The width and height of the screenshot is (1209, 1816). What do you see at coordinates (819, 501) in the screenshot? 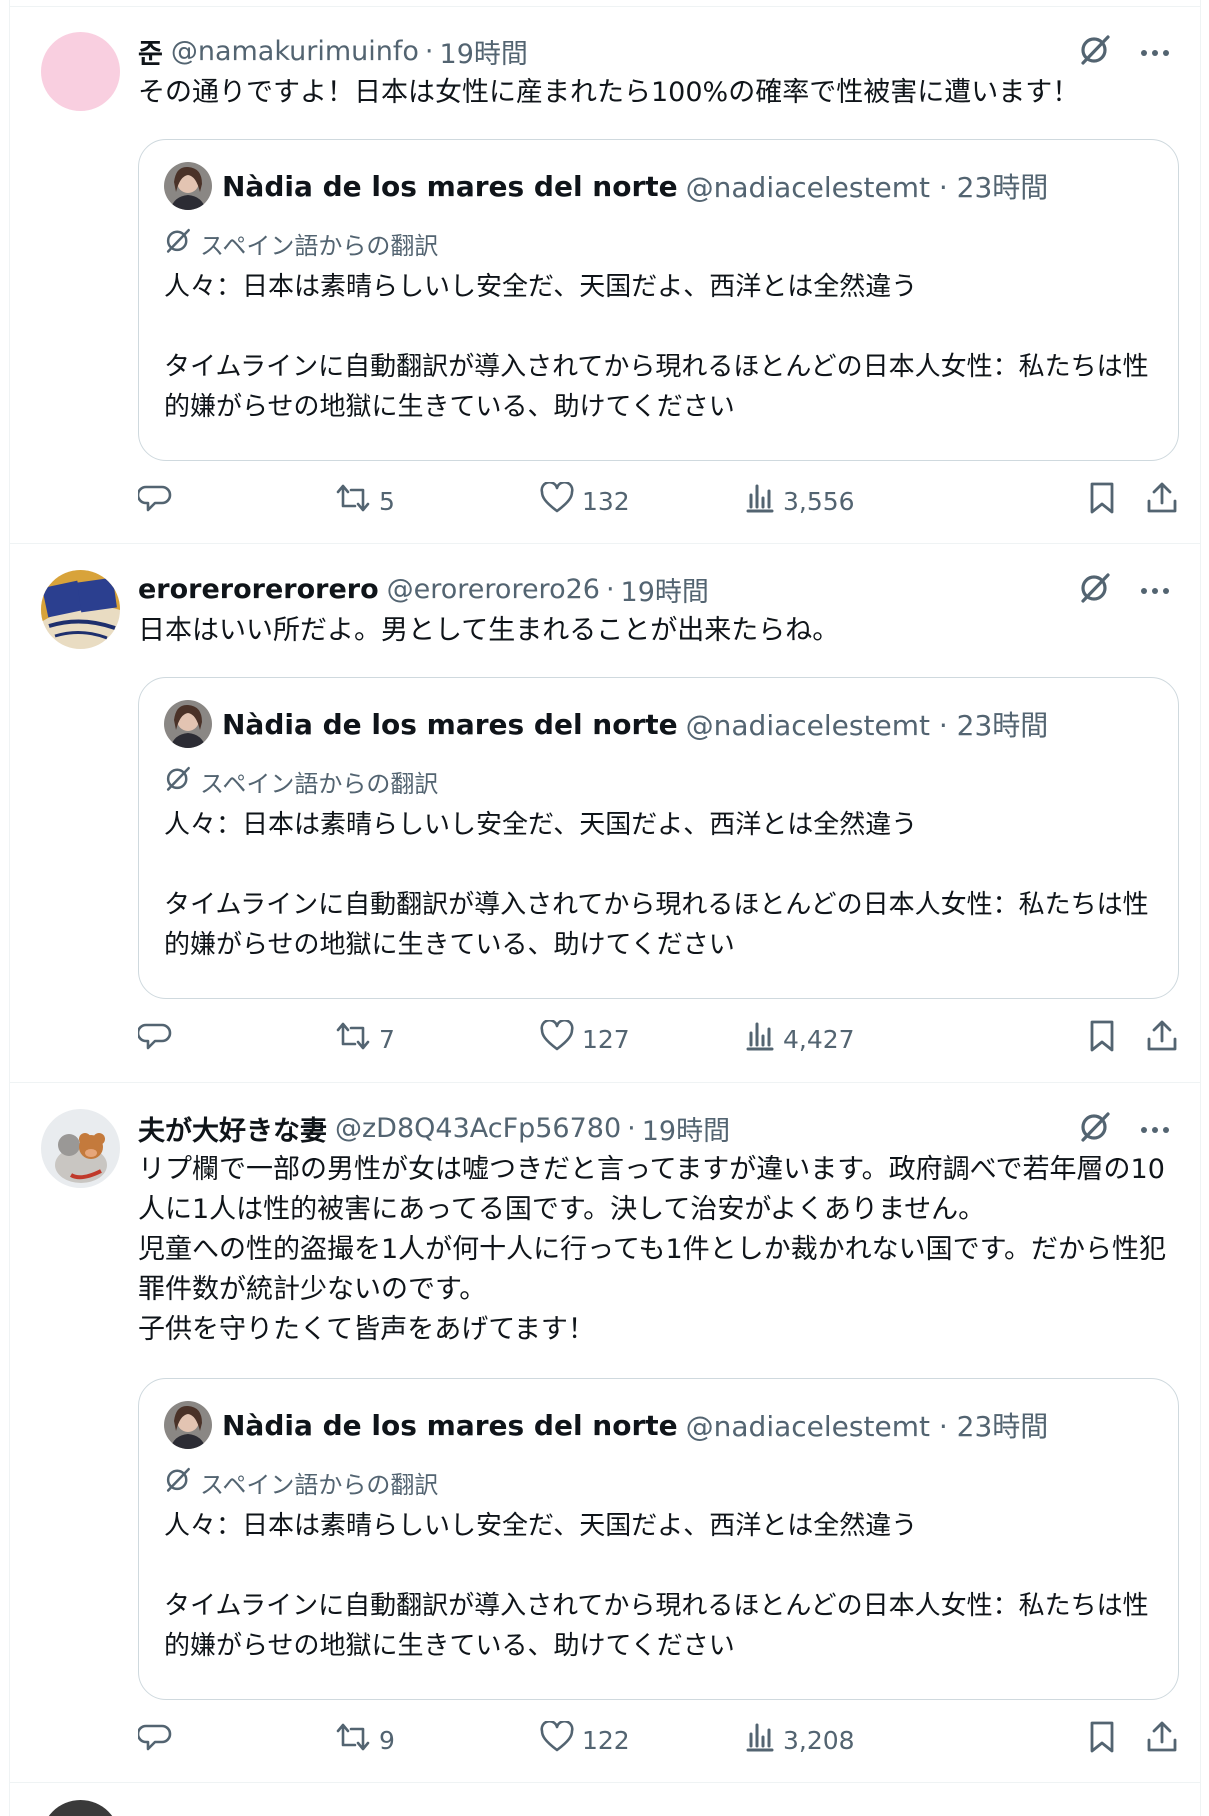
I see `views-count: 3,556` at bounding box center [819, 501].